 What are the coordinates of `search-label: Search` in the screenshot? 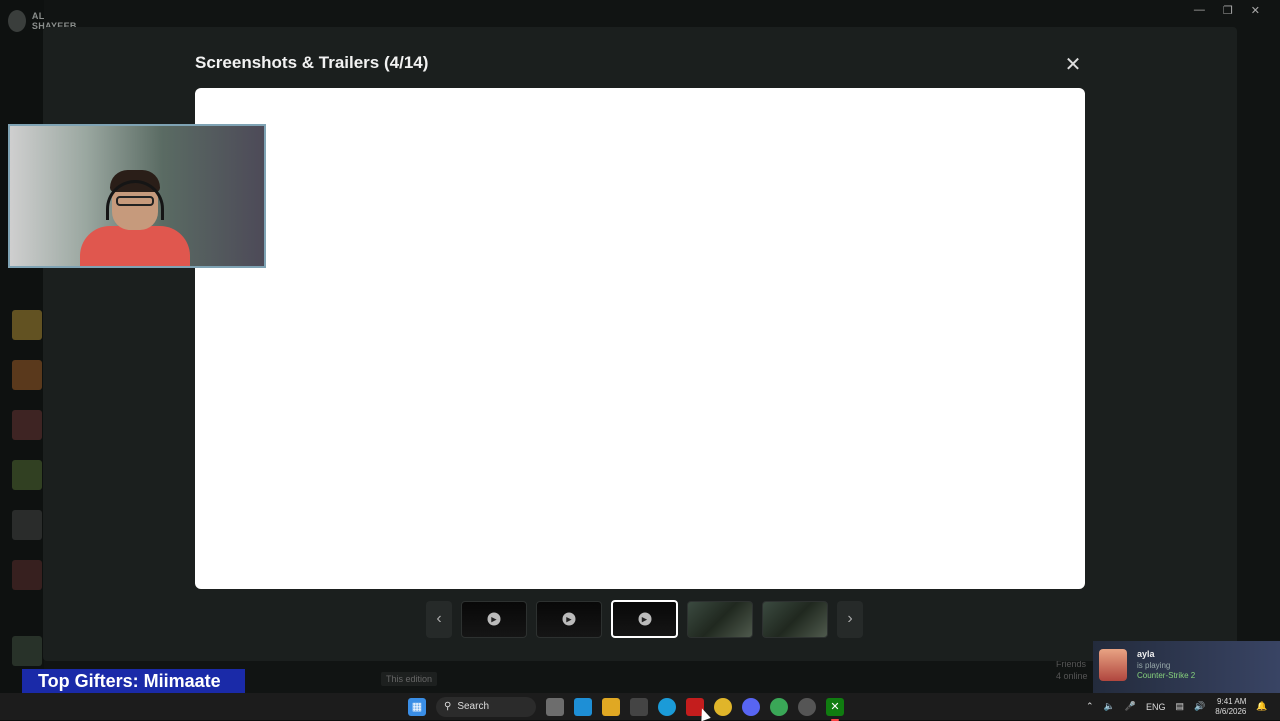 It's located at (473, 706).